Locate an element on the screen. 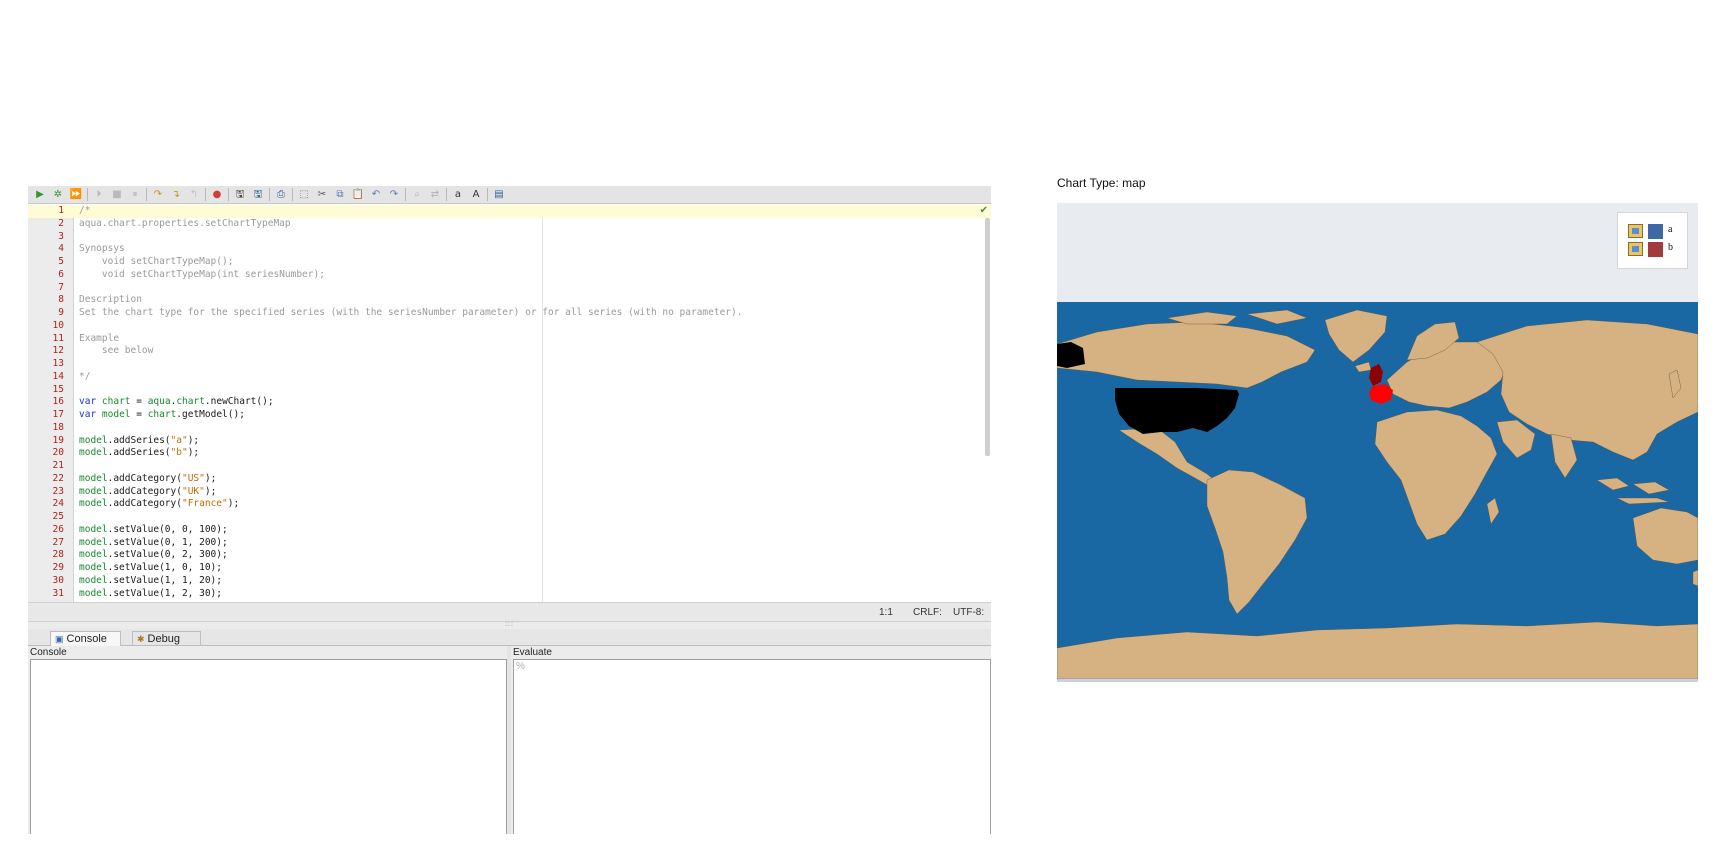 This screenshot has height=864, width=1726. code-line: 11 Example is located at coordinates (509, 339).